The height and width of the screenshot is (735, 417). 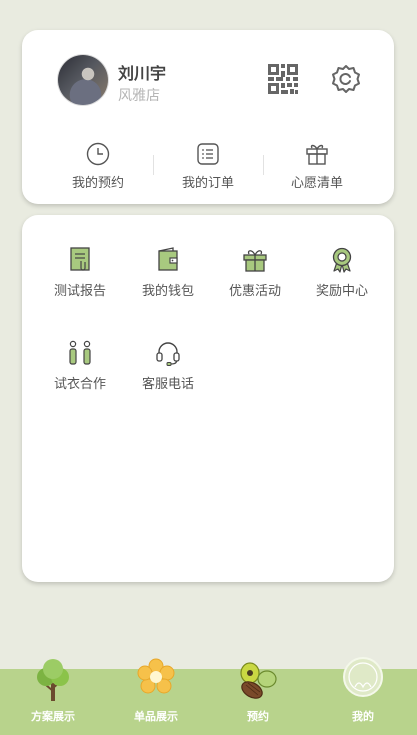 I want to click on my-appointments-link: 我的预约, so click(x=98, y=165).